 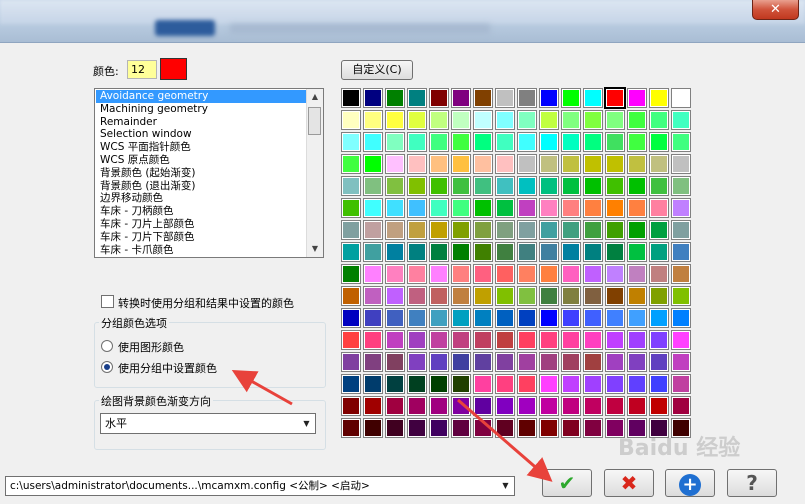 I want to click on use-group-colors-checkbox, so click(x=107, y=301).